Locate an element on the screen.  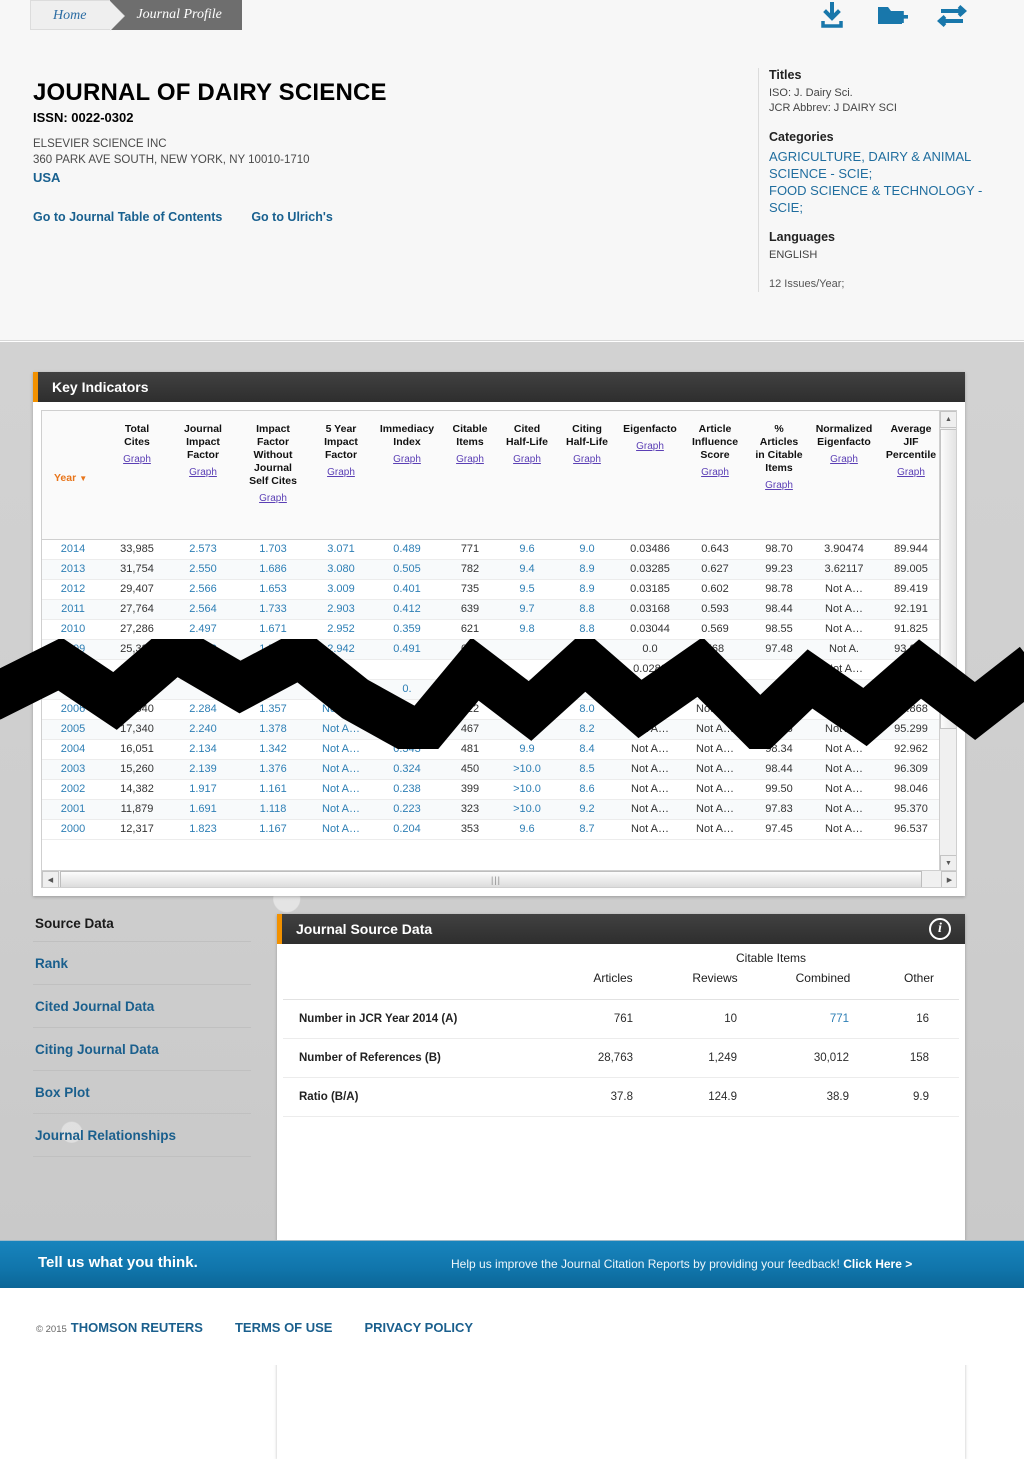
compare-icon is located at coordinates (952, 16).